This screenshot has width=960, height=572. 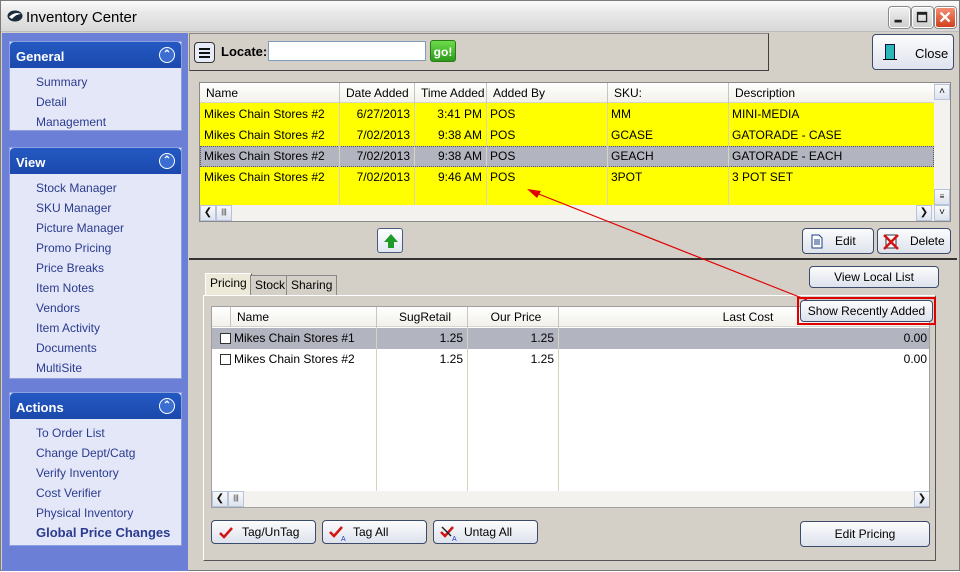 What do you see at coordinates (108, 188) in the screenshot?
I see `sidebar-item-stock-manager: Stock Manager` at bounding box center [108, 188].